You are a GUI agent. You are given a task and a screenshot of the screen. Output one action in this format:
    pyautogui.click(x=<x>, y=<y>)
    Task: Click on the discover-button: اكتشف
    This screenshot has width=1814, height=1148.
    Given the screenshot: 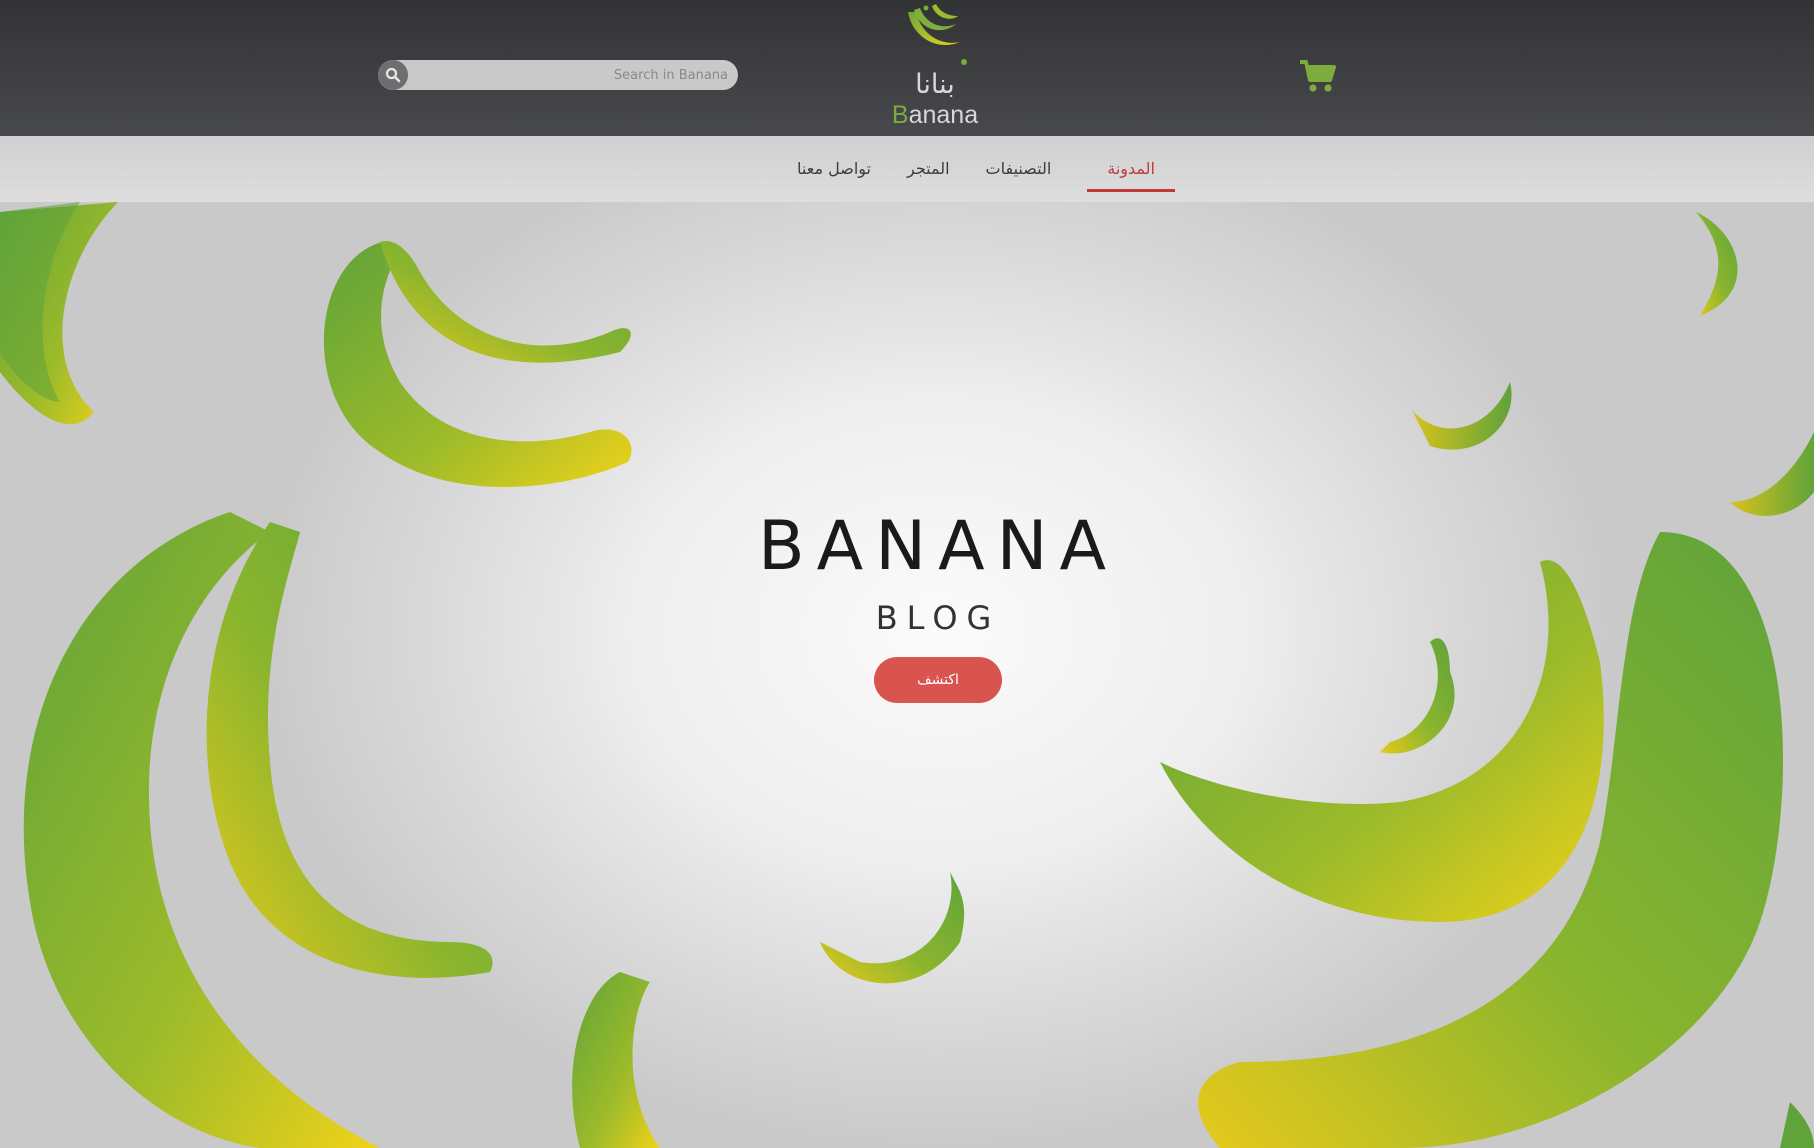 What is the action you would take?
    pyautogui.click(x=938, y=680)
    